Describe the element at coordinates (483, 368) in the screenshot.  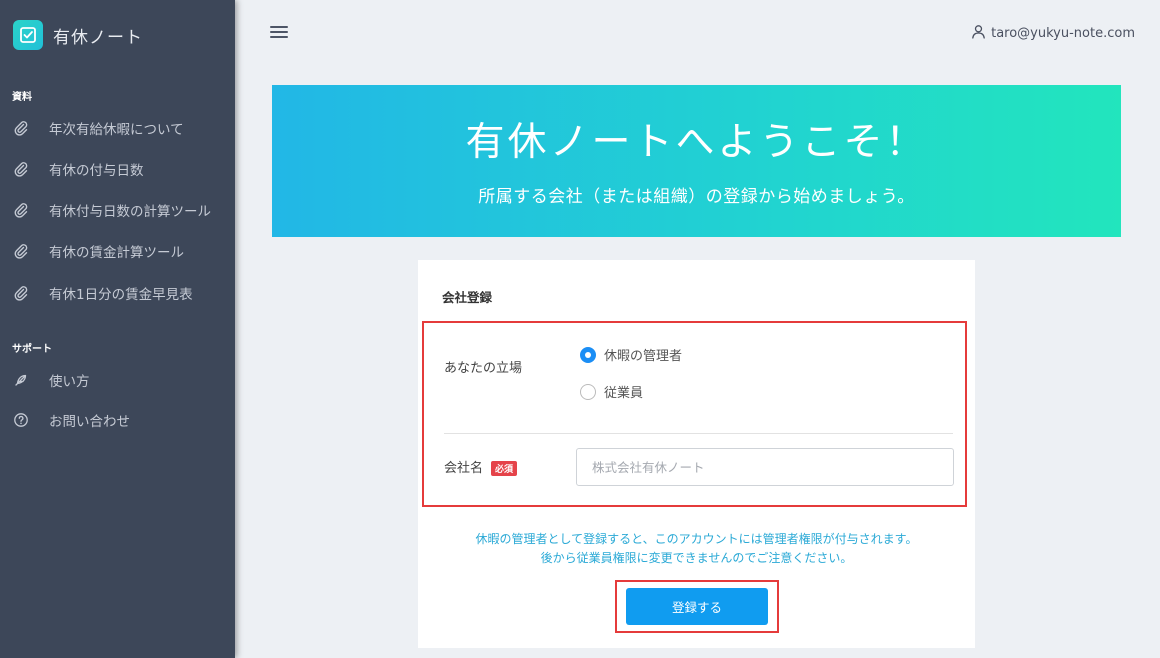
I see `role-label: あなたの立場` at that location.